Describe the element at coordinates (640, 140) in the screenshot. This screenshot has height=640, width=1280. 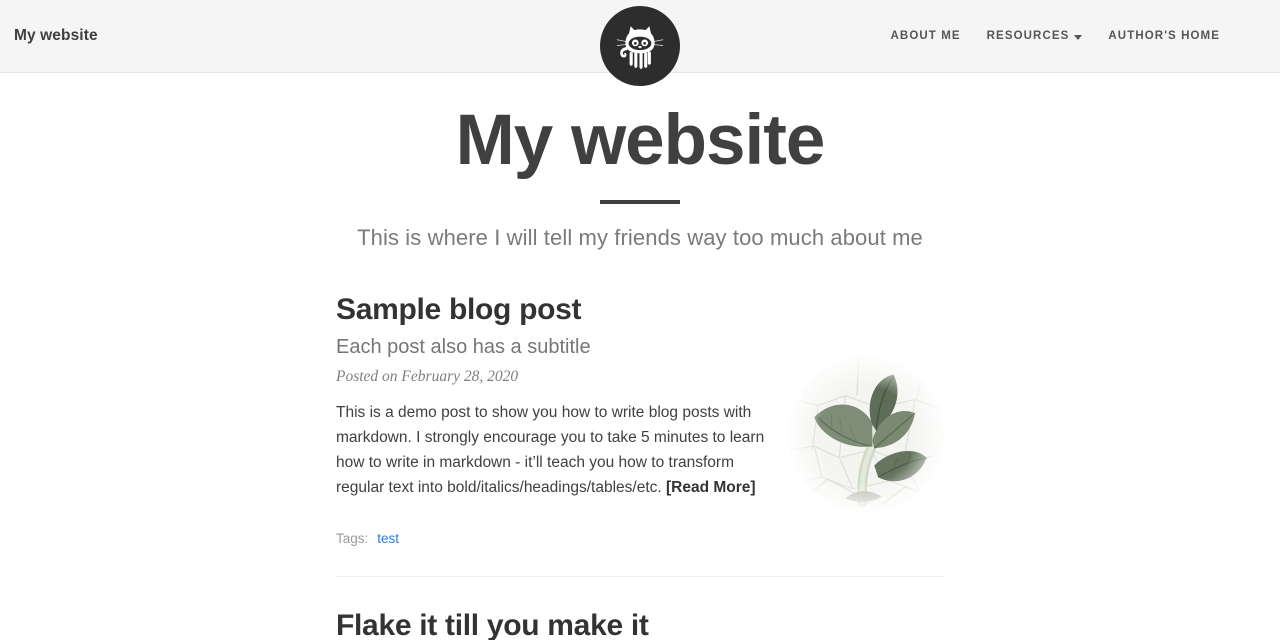
I see `page-title: My website` at that location.